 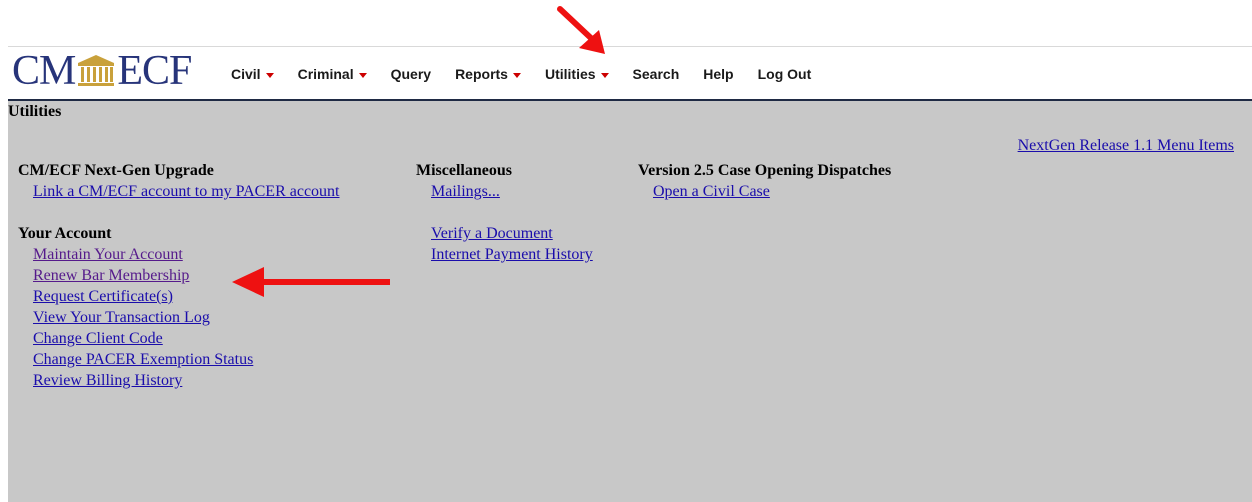 I want to click on menu-criminal: Criminal, so click(x=332, y=74).